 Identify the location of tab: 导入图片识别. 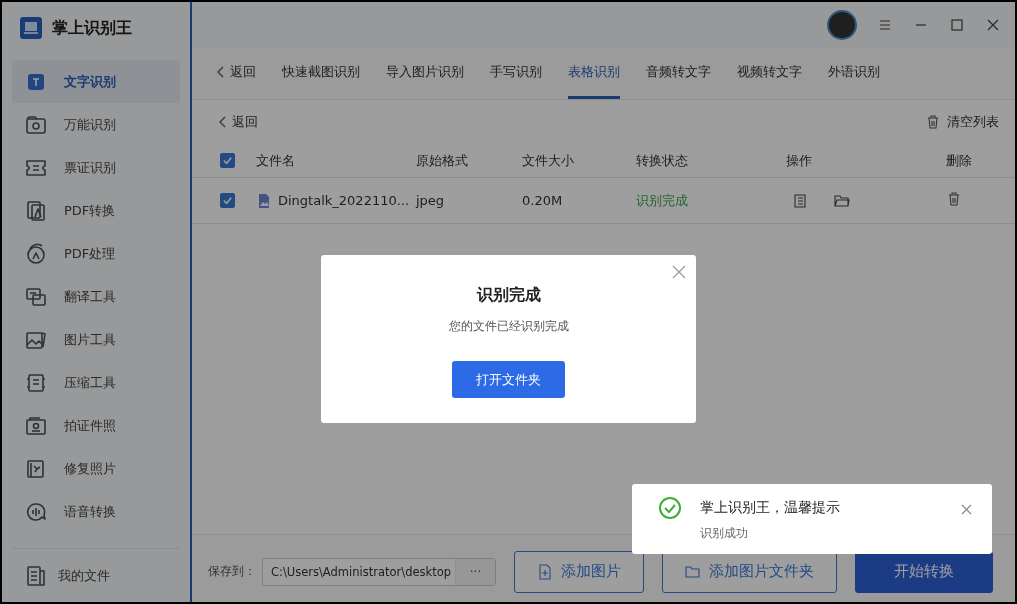
(425, 73).